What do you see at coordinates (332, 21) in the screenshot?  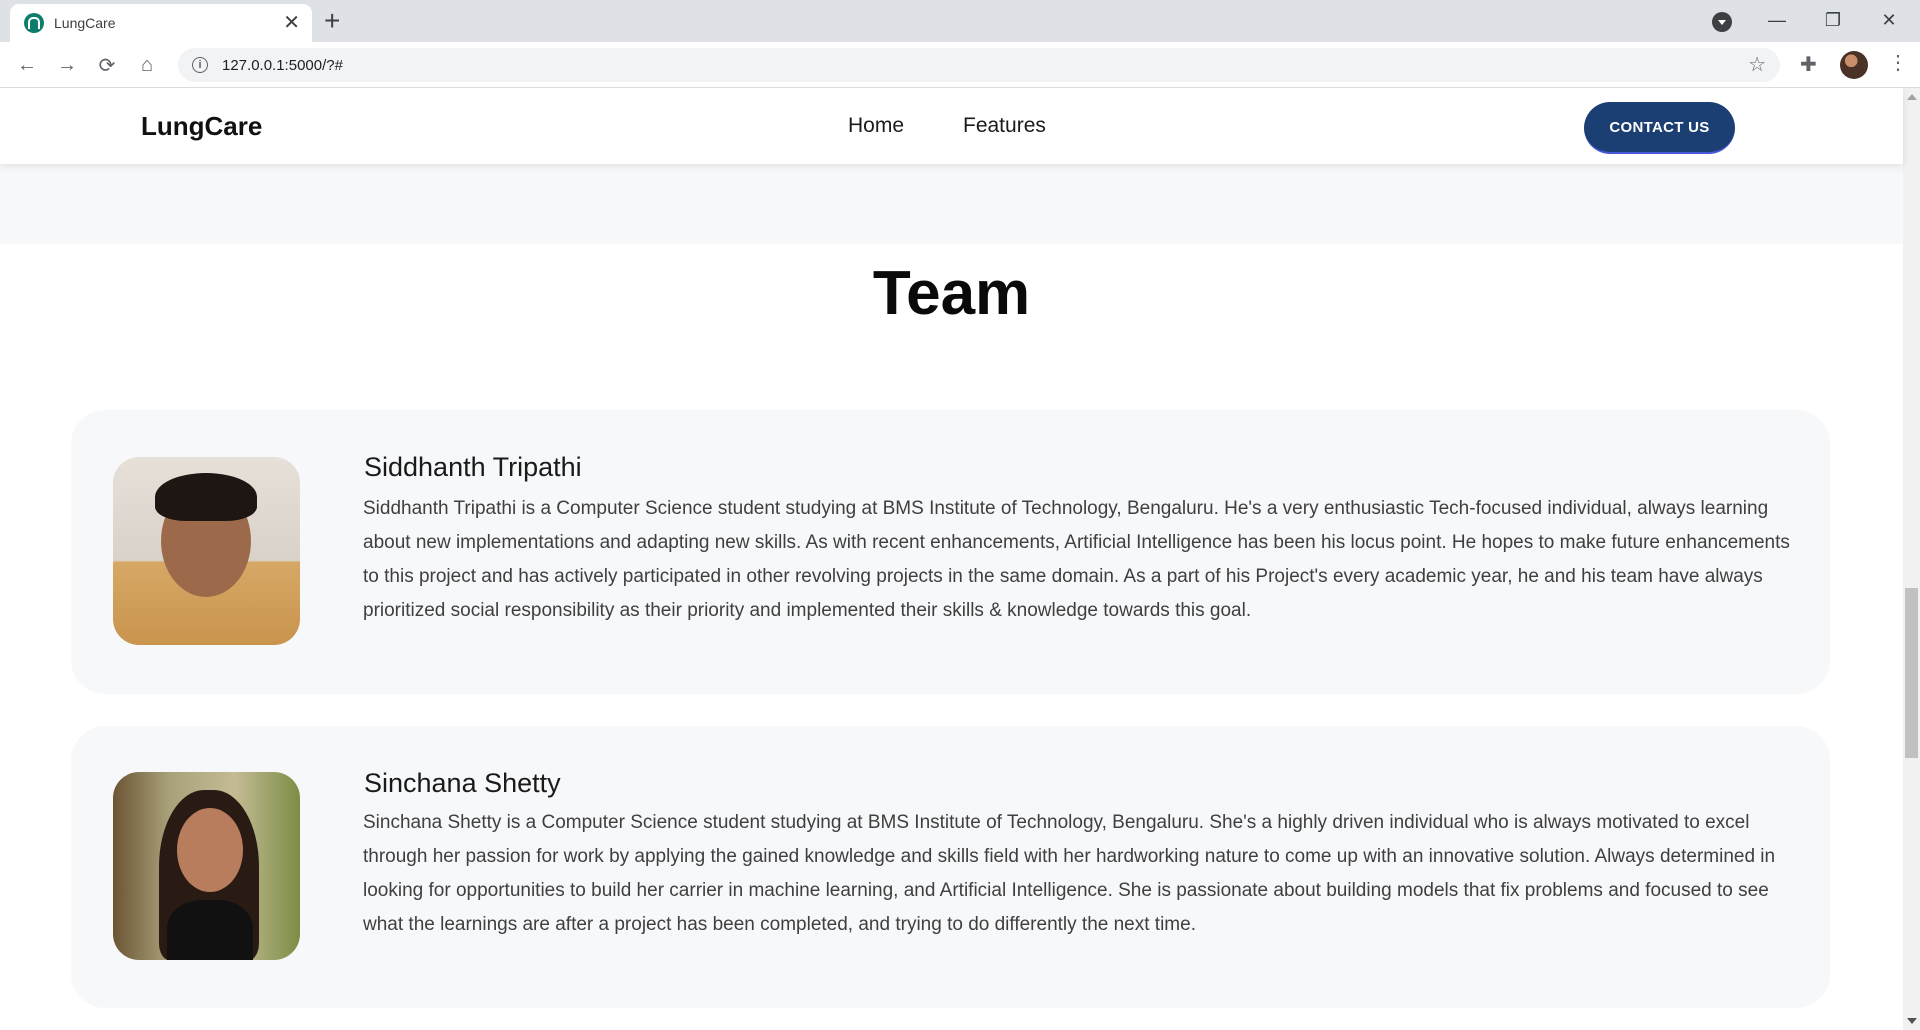 I see `new-tab-button: +` at bounding box center [332, 21].